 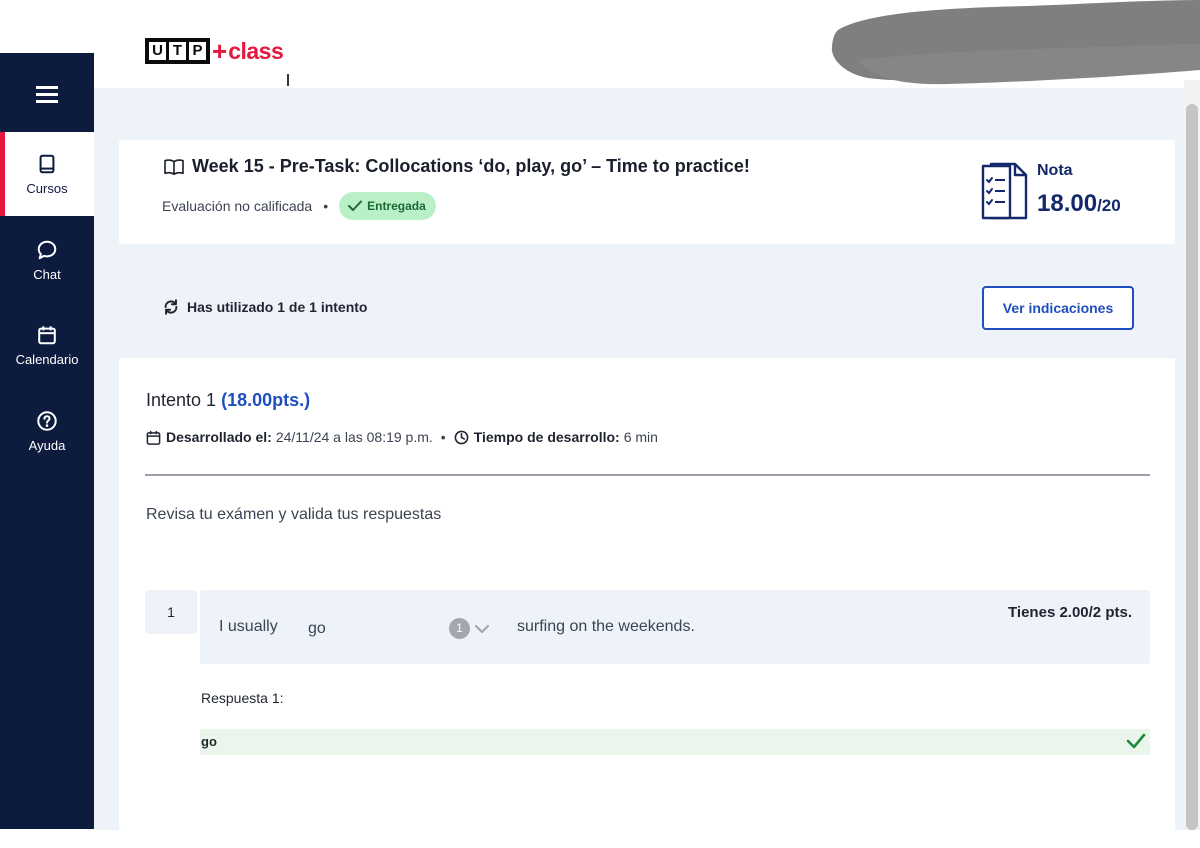 I want to click on attempt-title: Intento 1 (18.00pts.), so click(x=228, y=400).